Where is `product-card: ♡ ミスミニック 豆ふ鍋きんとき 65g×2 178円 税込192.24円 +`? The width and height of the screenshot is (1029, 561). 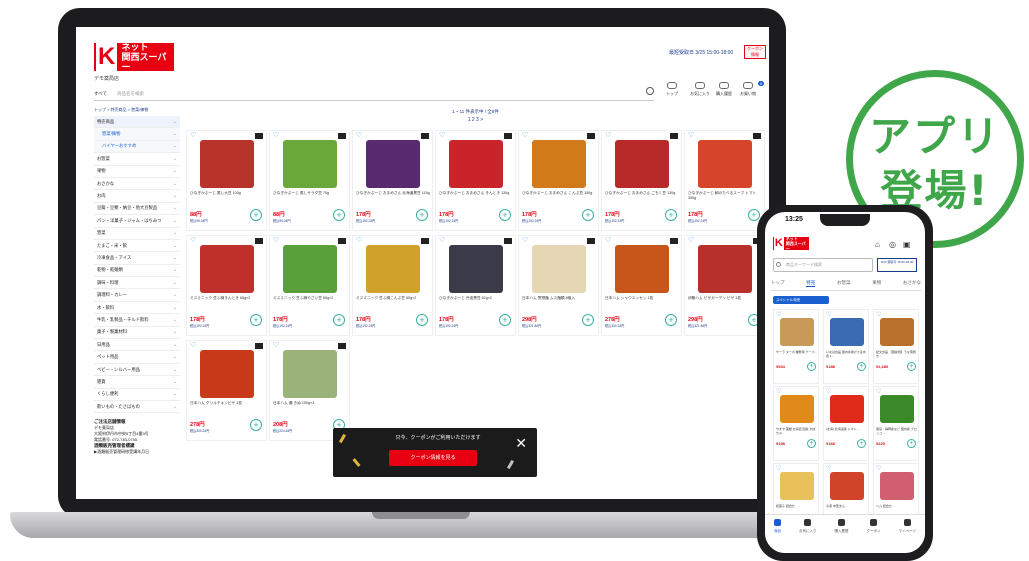 product-card: ♡ ミスミニック 豆ふ鍋きんとき 65g×2 178円 税込192.24円 + is located at coordinates (226, 285).